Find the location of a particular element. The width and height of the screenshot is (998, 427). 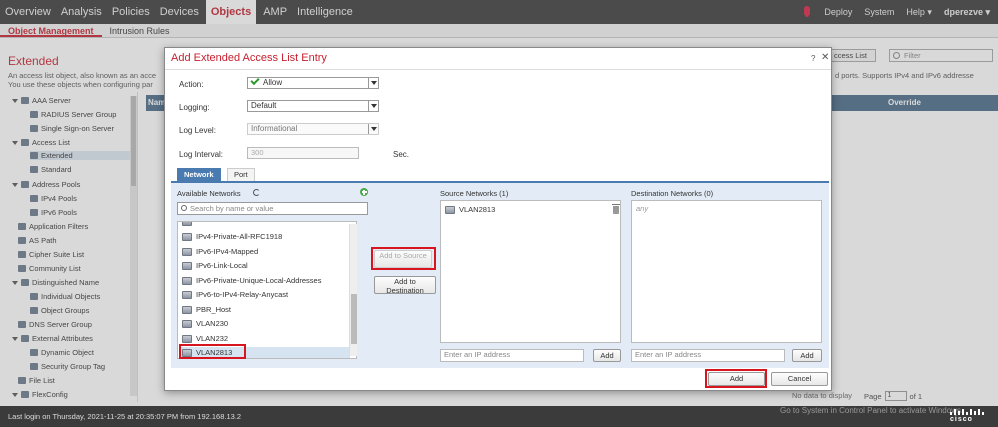

search-icon is located at coordinates (184, 208).